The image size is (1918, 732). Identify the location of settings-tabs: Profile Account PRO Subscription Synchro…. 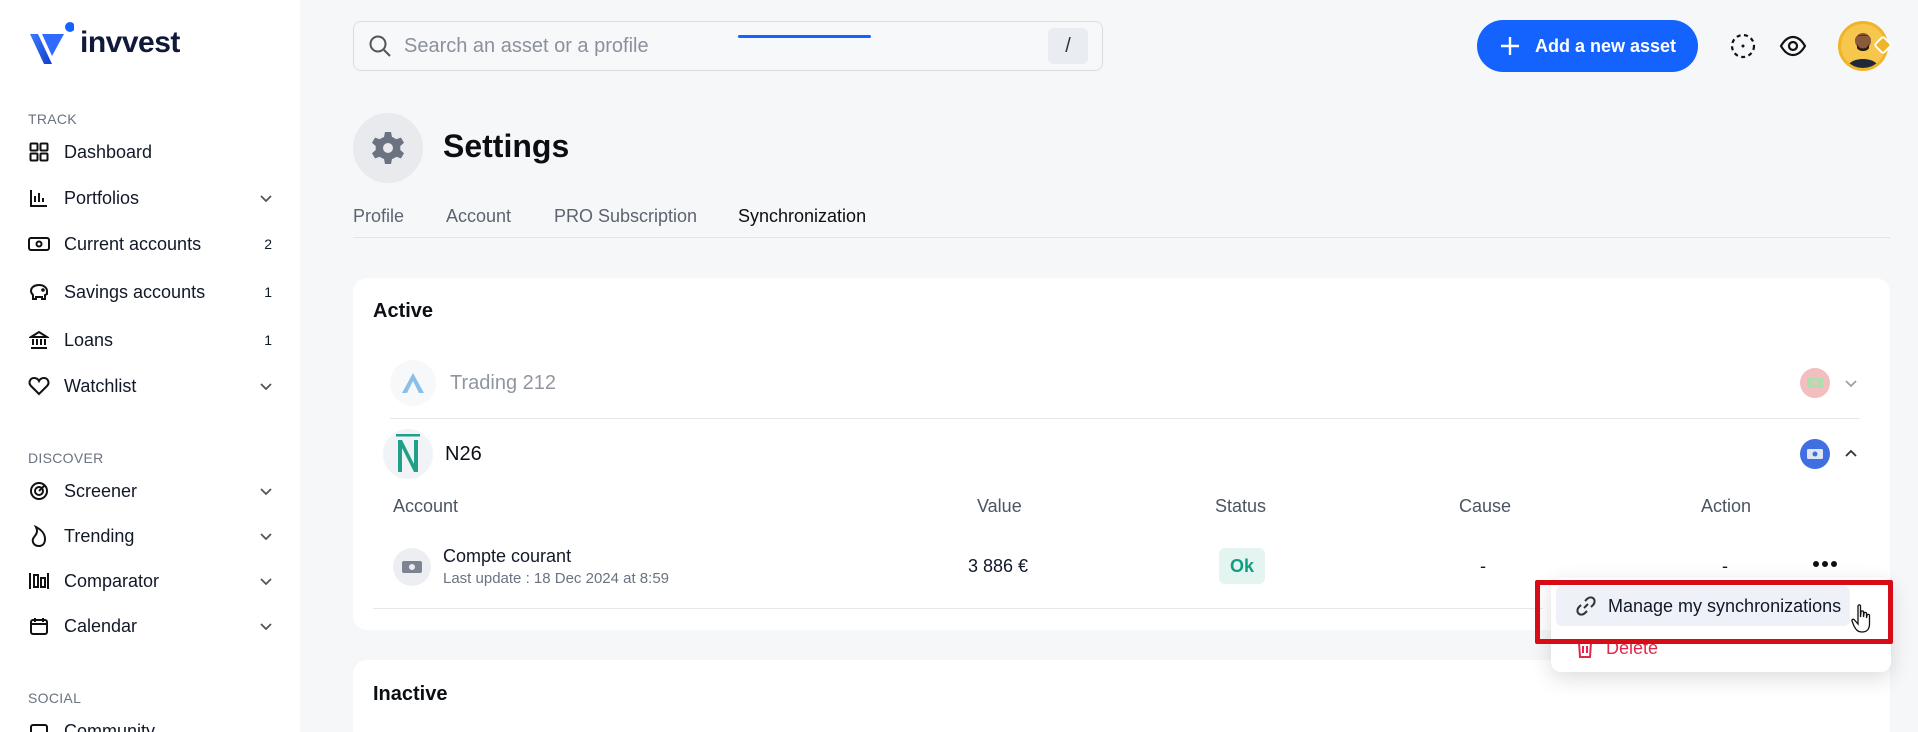
(1121, 219).